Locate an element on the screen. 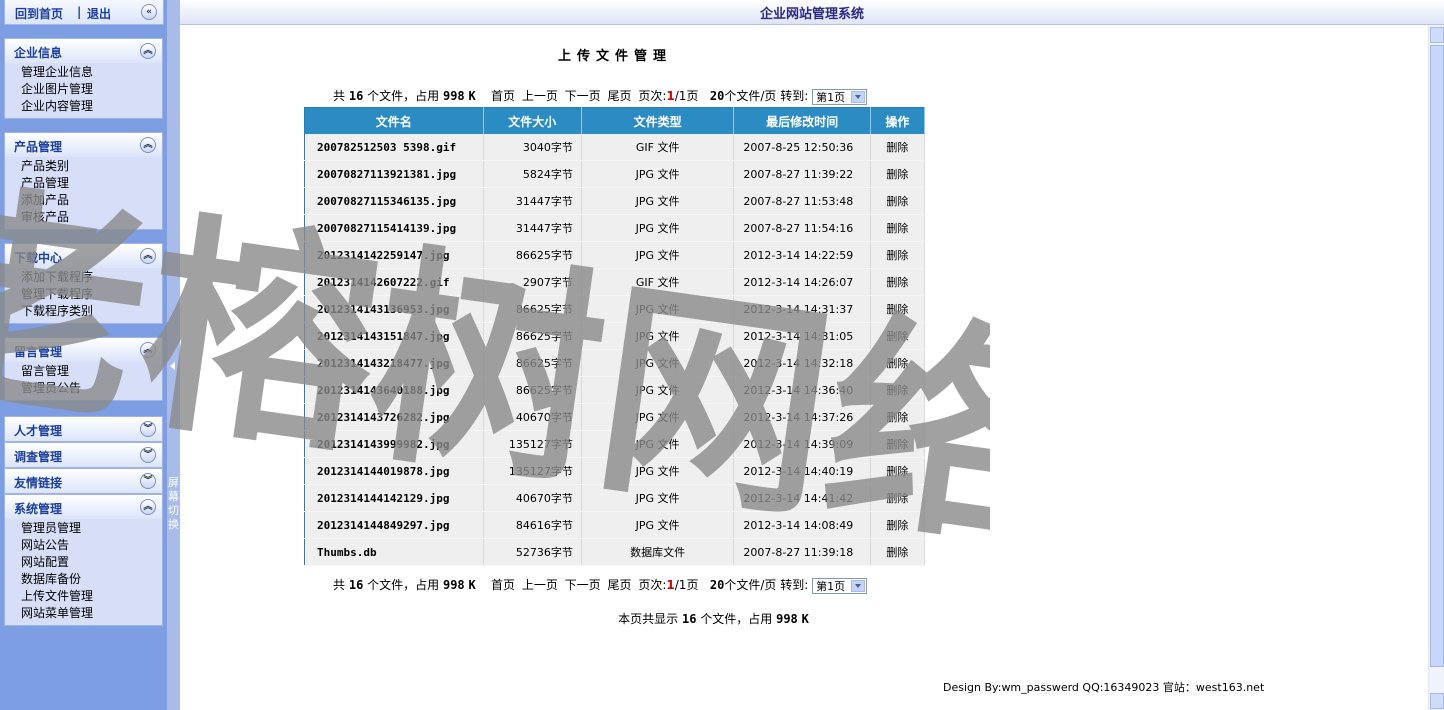 This screenshot has width=1444, height=710. sidebar-item-db-backup: 数据库备份 is located at coordinates (83, 579).